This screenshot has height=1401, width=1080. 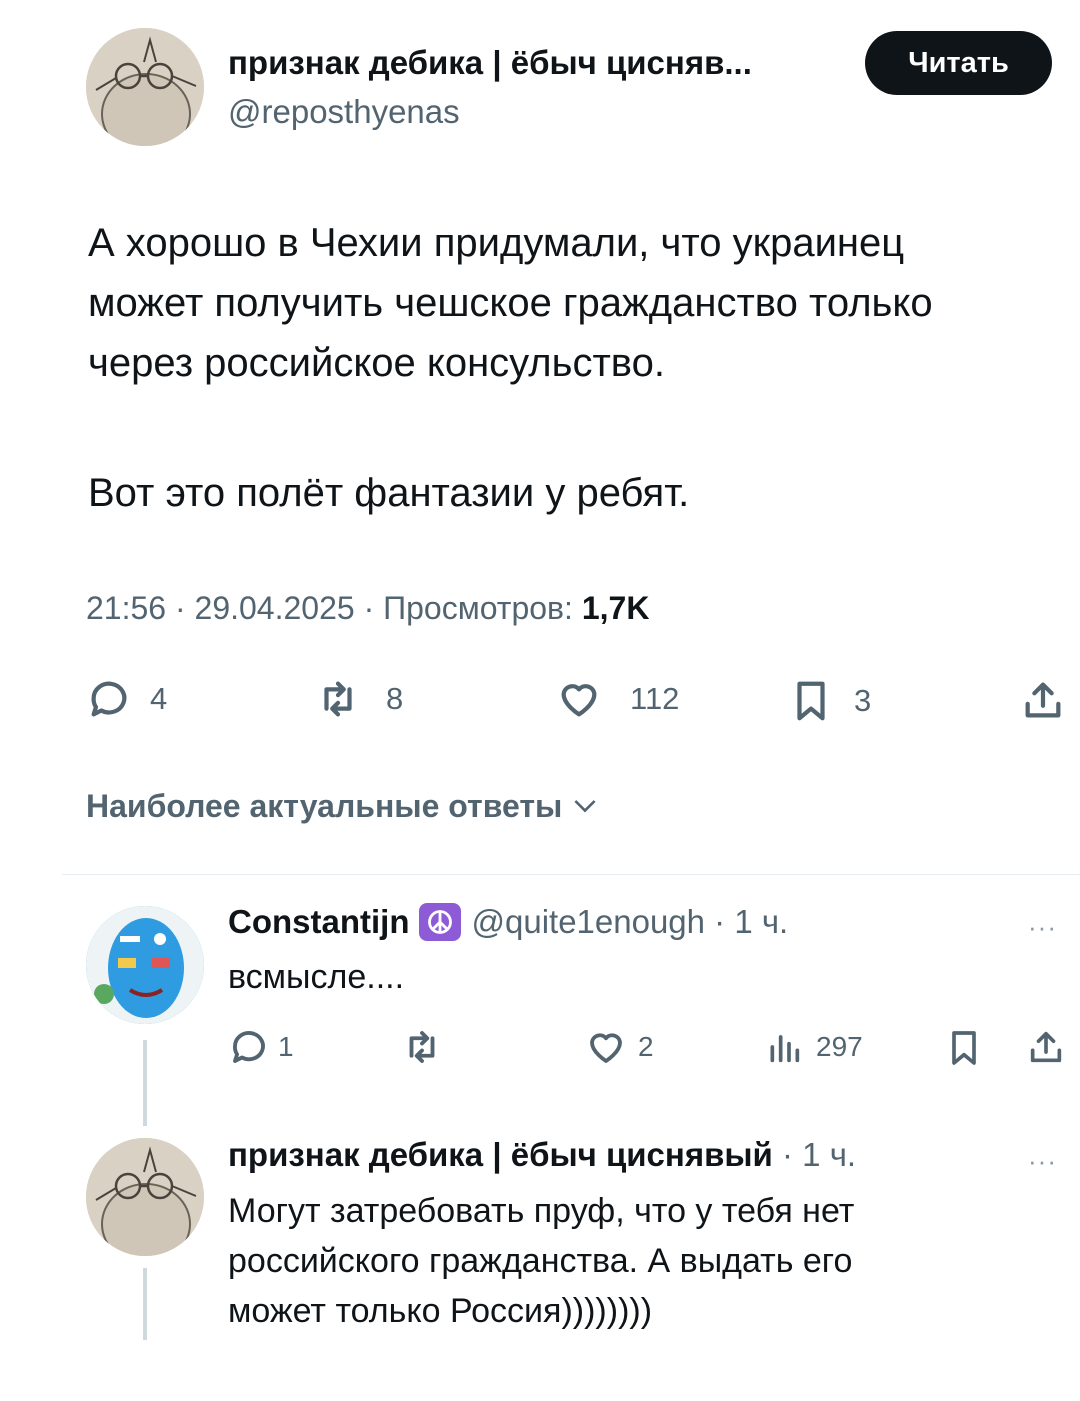 I want to click on bookmark-button, so click(x=964, y=1048).